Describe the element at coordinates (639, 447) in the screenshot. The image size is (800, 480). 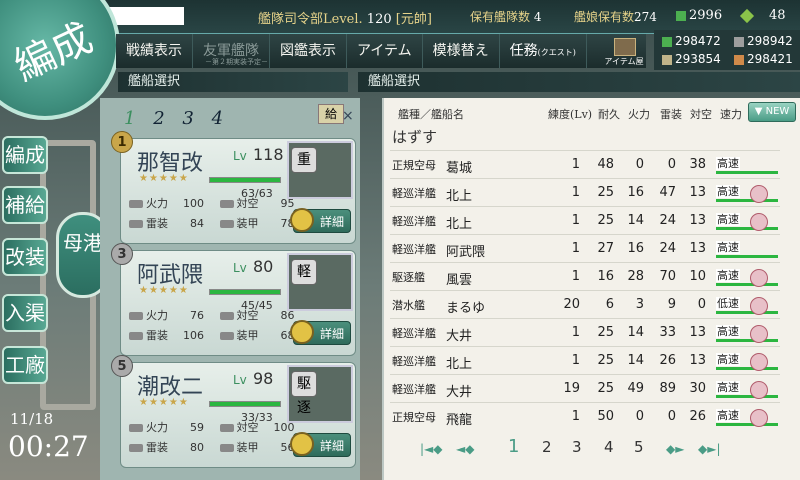
I see `page-5: 5` at that location.